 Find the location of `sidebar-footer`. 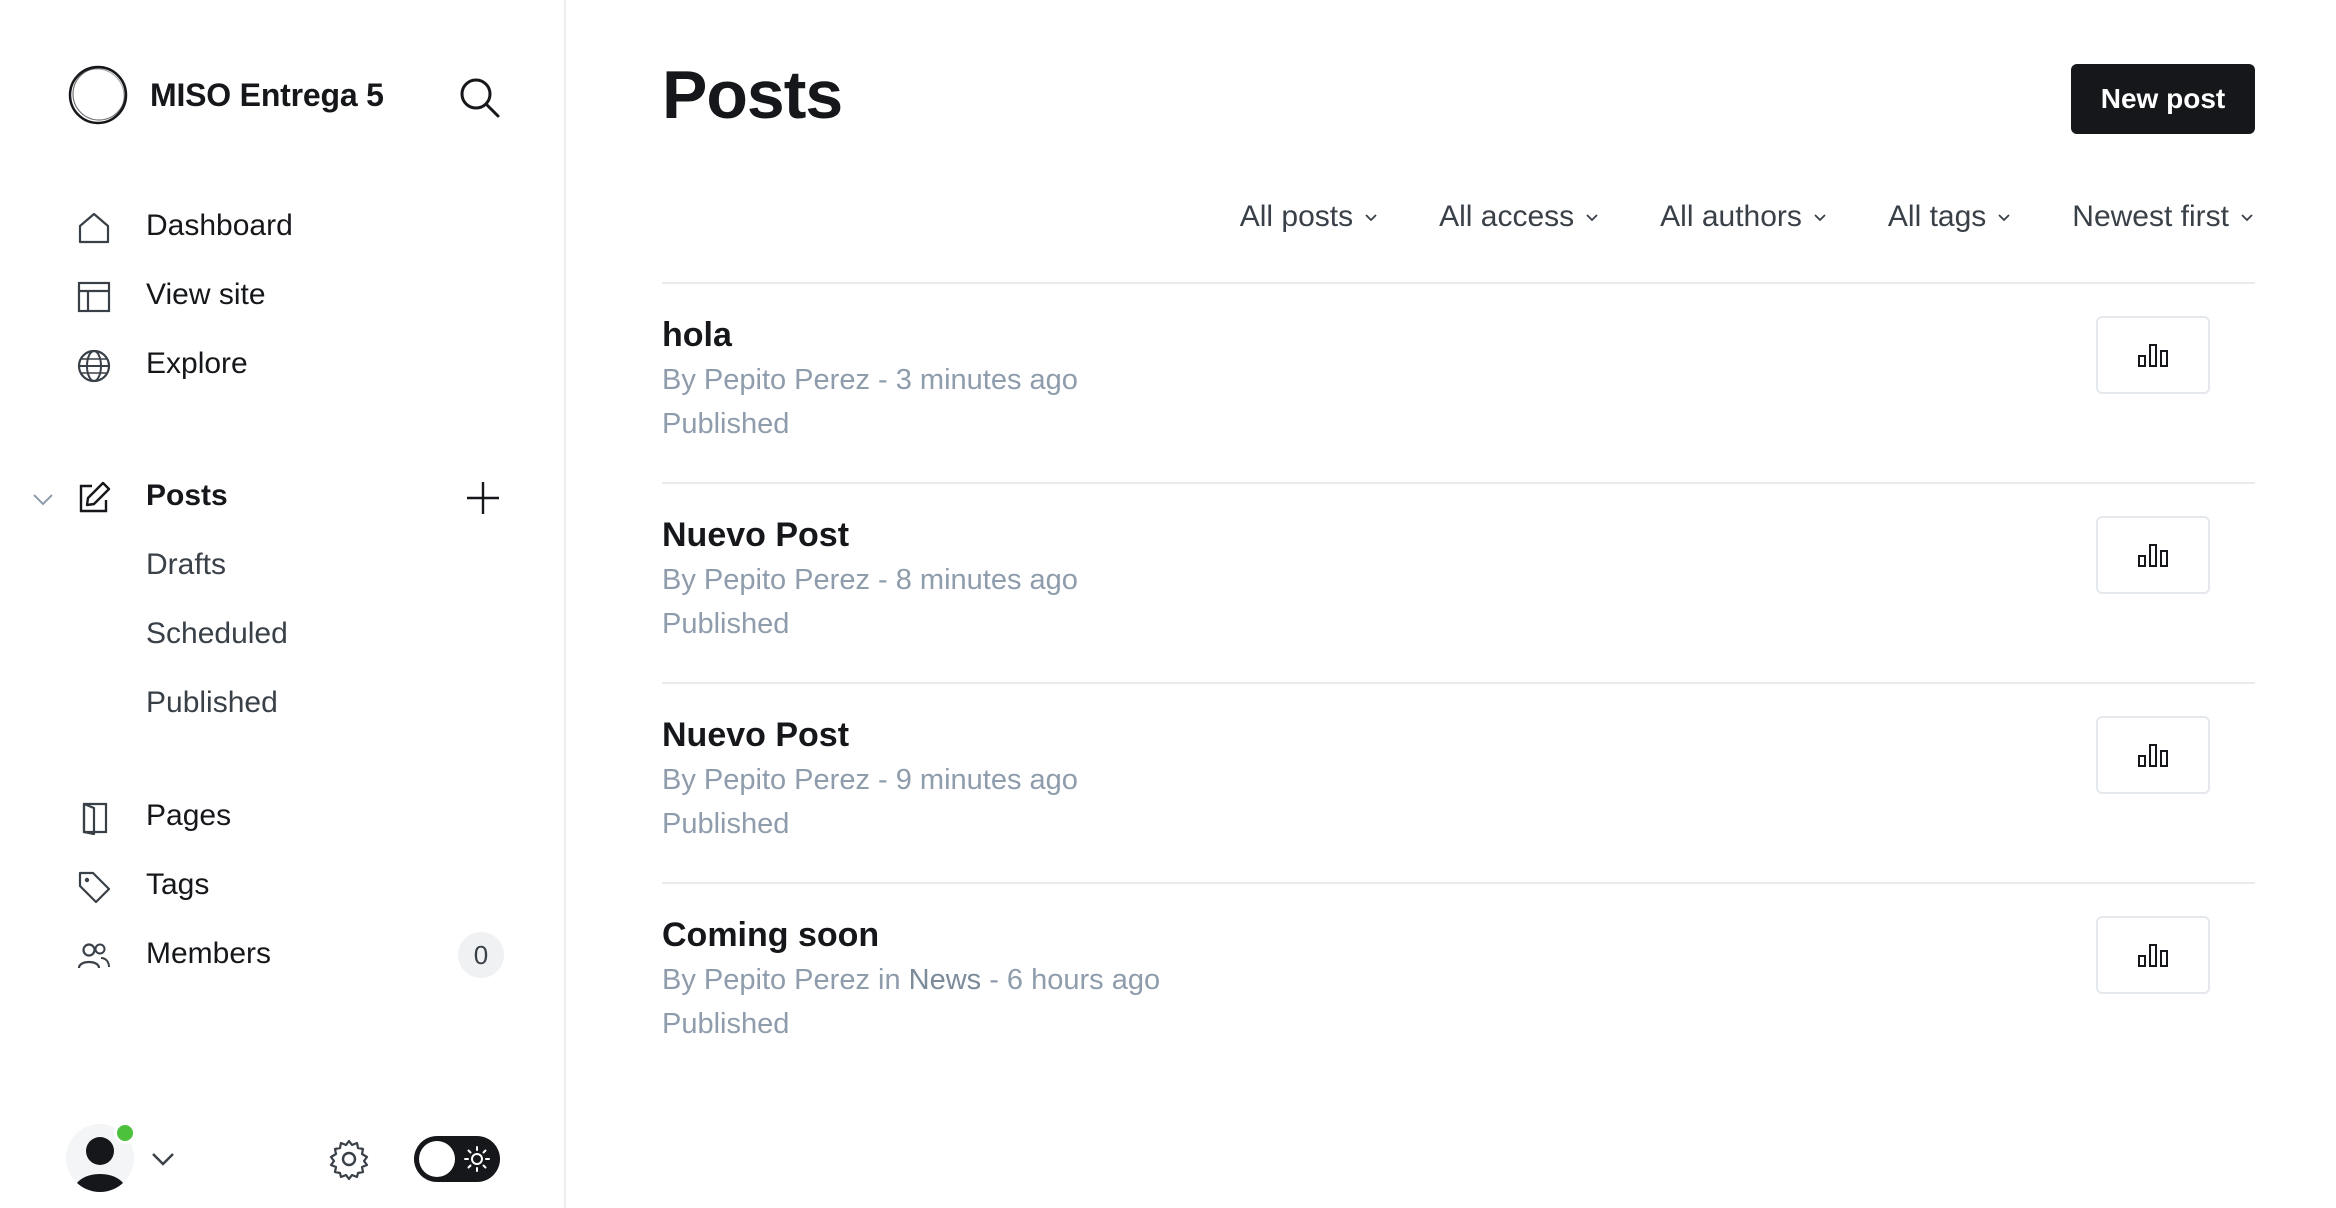

sidebar-footer is located at coordinates (283, 1158).